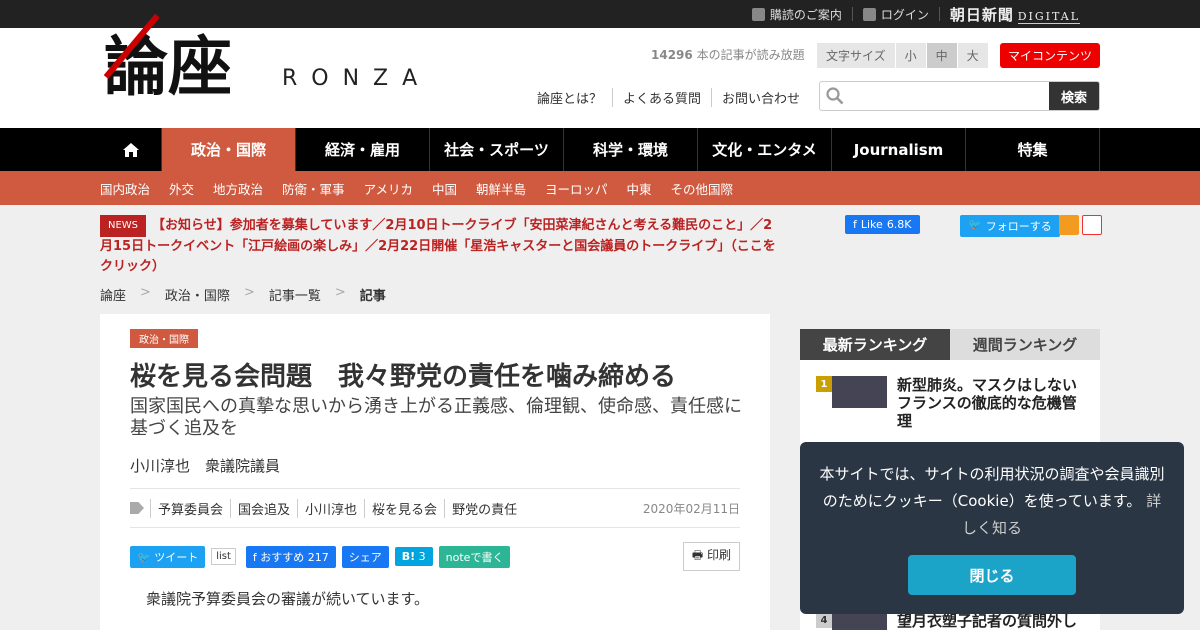 Image resolution: width=1200 pixels, height=630 pixels. I want to click on home-icon, so click(130, 149).